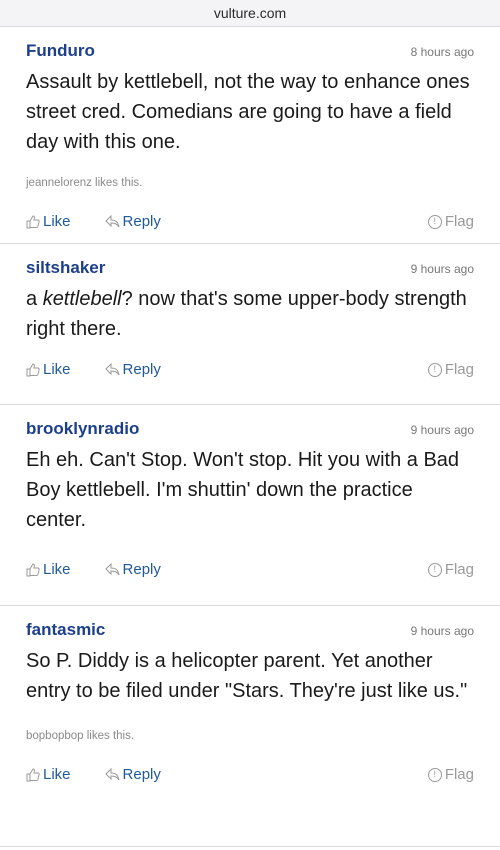  What do you see at coordinates (84, 183) in the screenshot?
I see `likes-text: jeannelorenz likes this.` at bounding box center [84, 183].